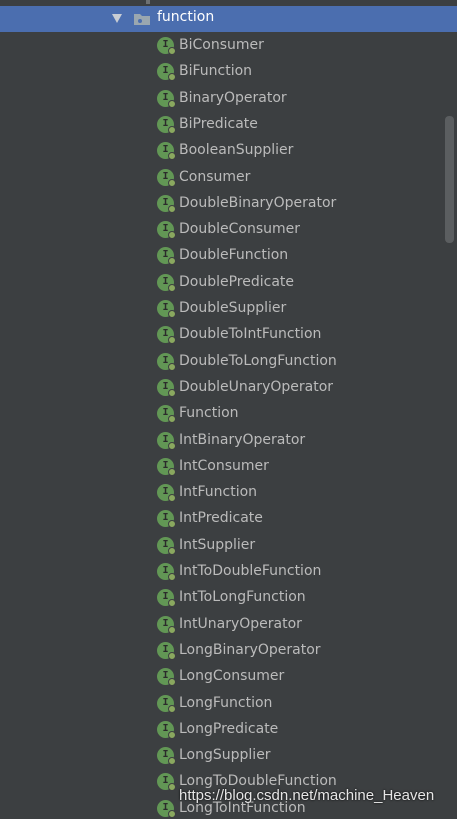  Describe the element at coordinates (239, 229) in the screenshot. I see `tree-item-label: DoubleConsumer` at that location.